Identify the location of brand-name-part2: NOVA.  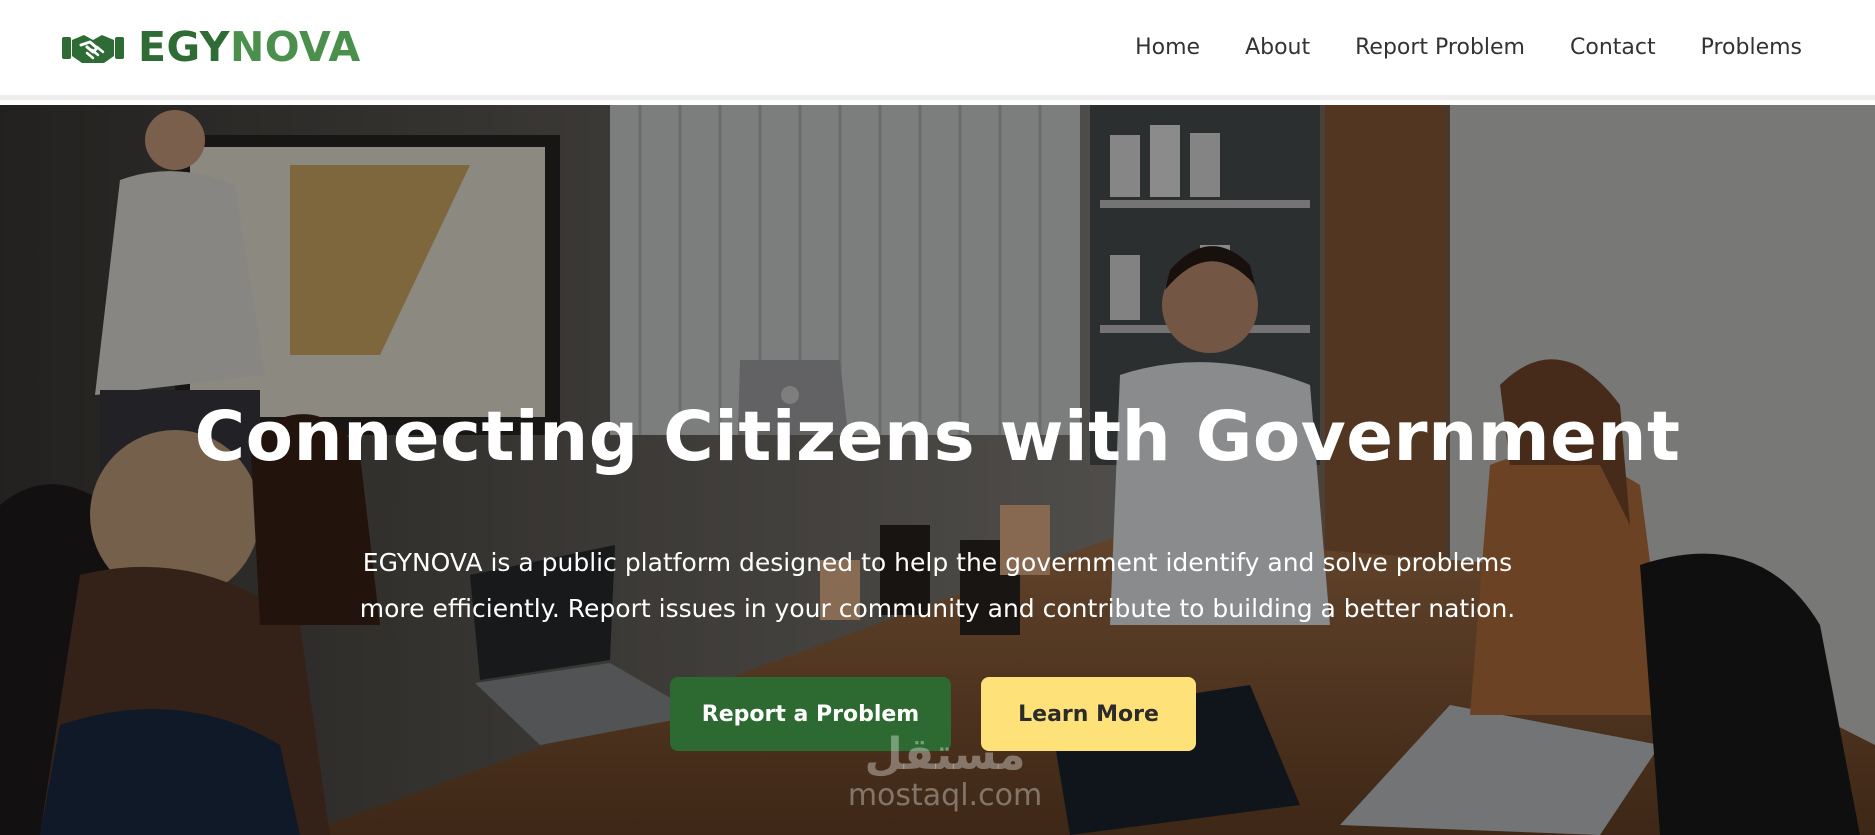
(295, 47).